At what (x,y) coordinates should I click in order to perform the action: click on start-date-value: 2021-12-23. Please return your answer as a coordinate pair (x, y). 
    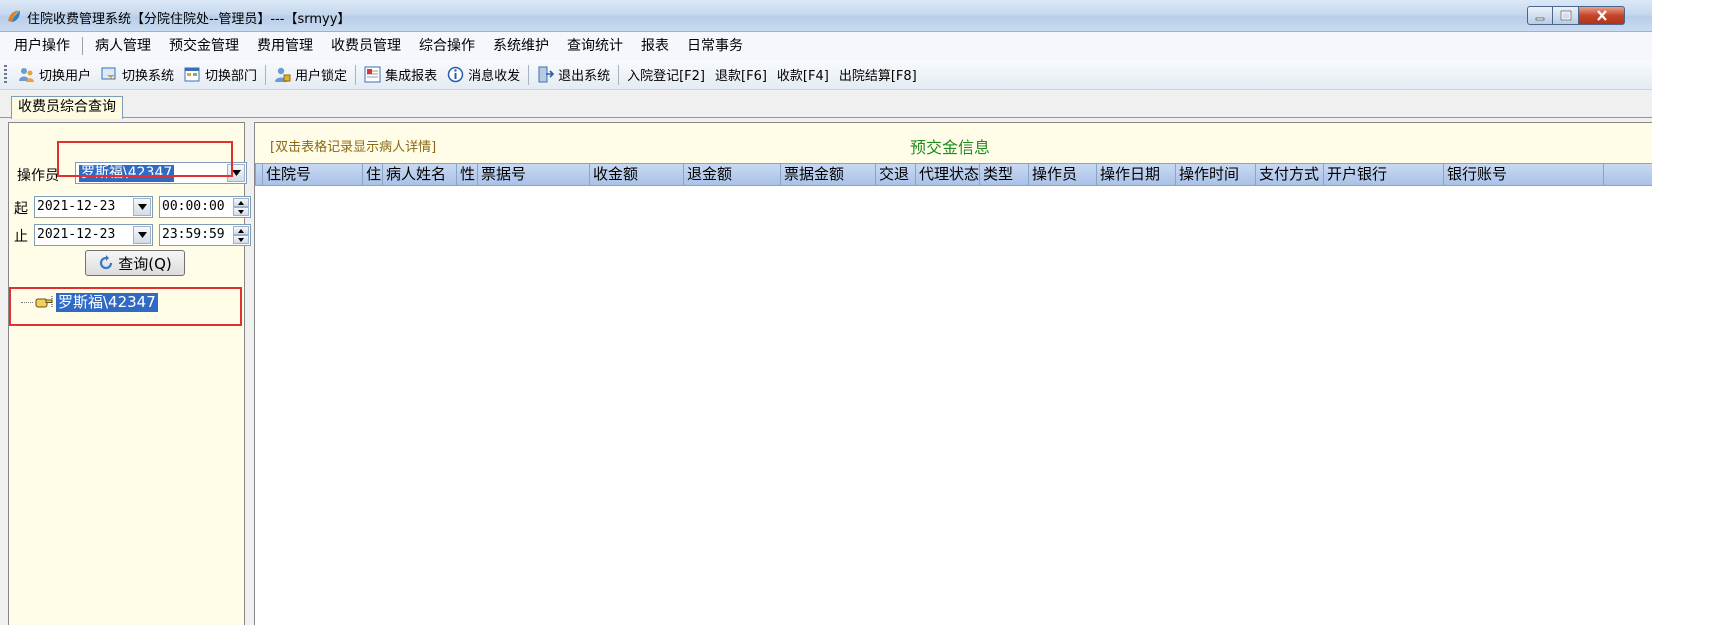
    Looking at the image, I should click on (76, 206).